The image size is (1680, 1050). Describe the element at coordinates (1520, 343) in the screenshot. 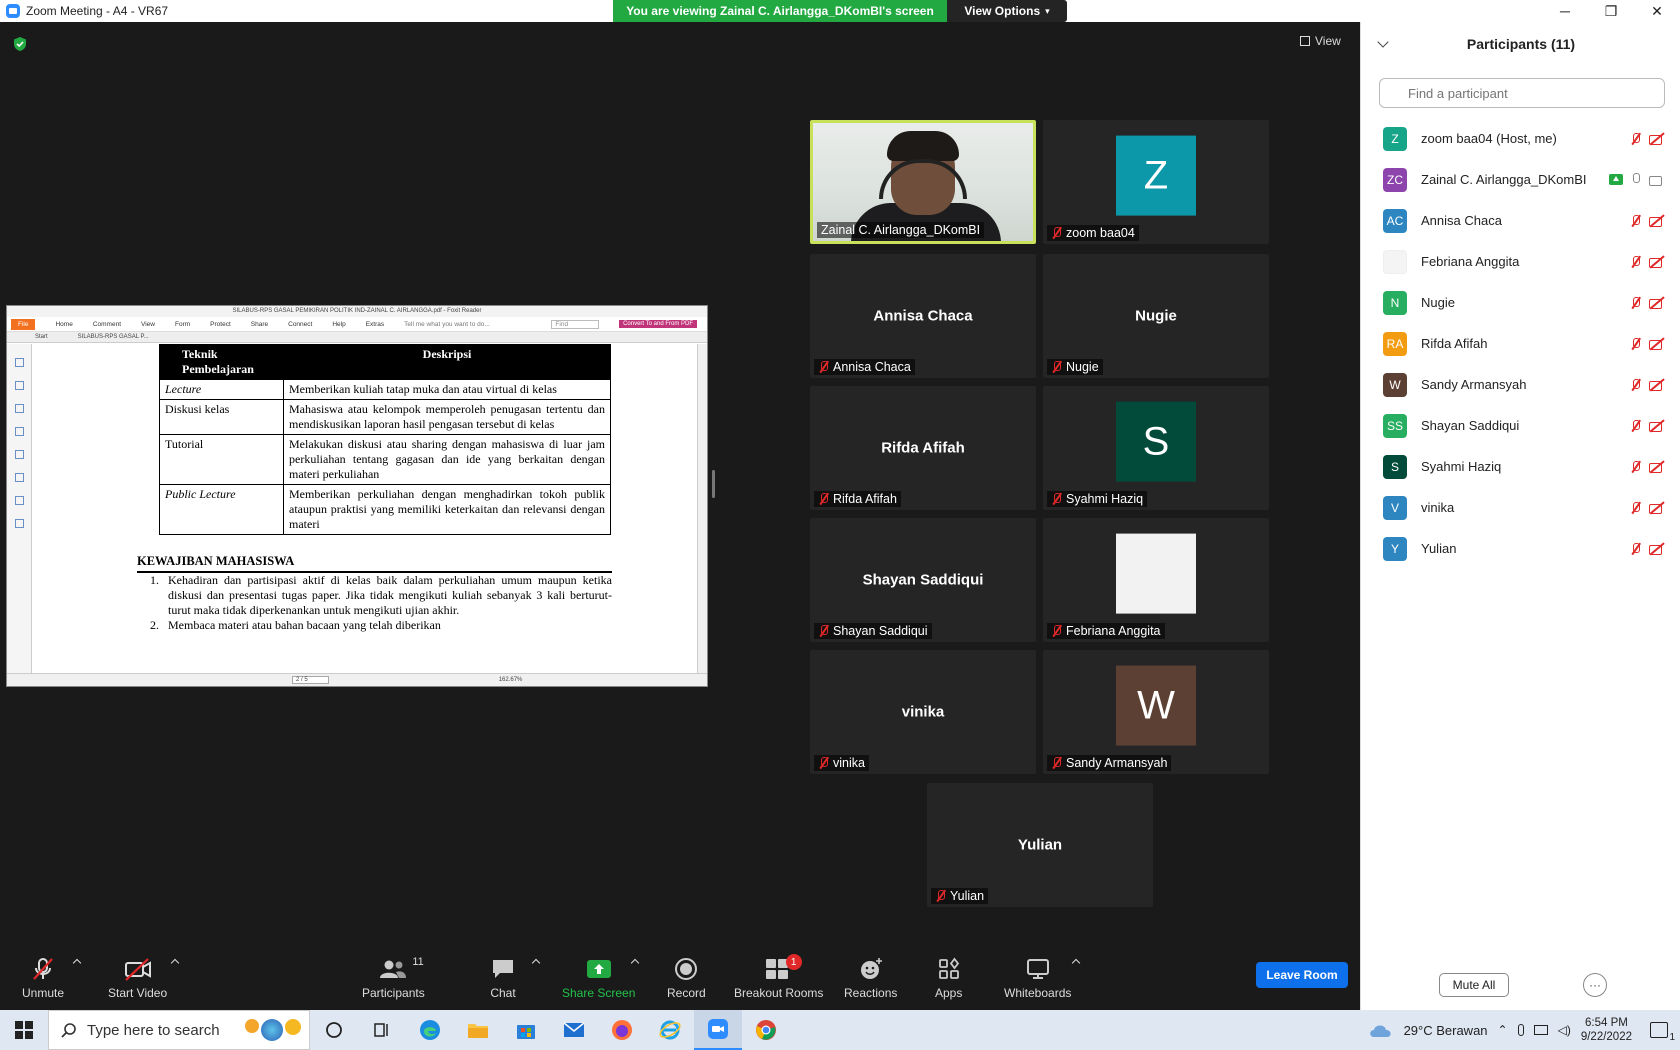

I see `participant-row: RA Rifda Afifah` at that location.